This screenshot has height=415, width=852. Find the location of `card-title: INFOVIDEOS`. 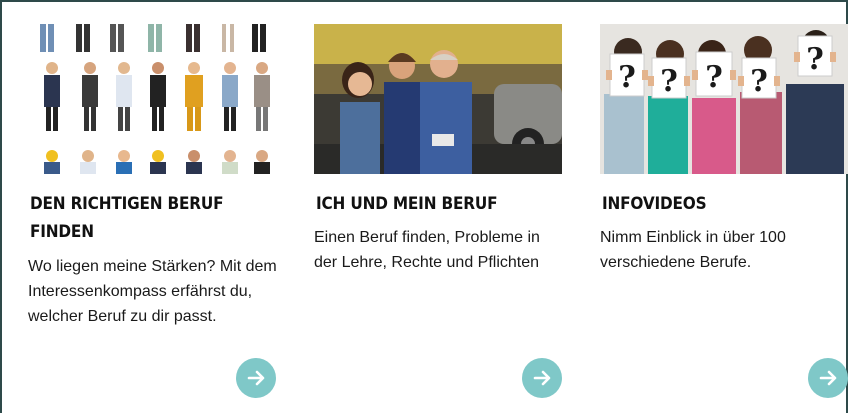

card-title: INFOVIDEOS is located at coordinates (714, 204).